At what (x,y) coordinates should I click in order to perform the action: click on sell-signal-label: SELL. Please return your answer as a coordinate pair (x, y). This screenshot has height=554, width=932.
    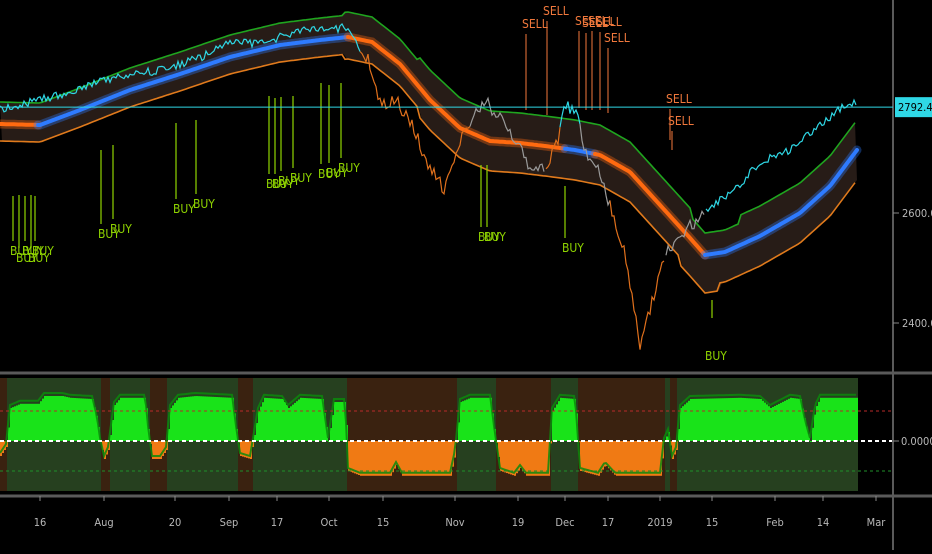
    Looking at the image, I should click on (556, 11).